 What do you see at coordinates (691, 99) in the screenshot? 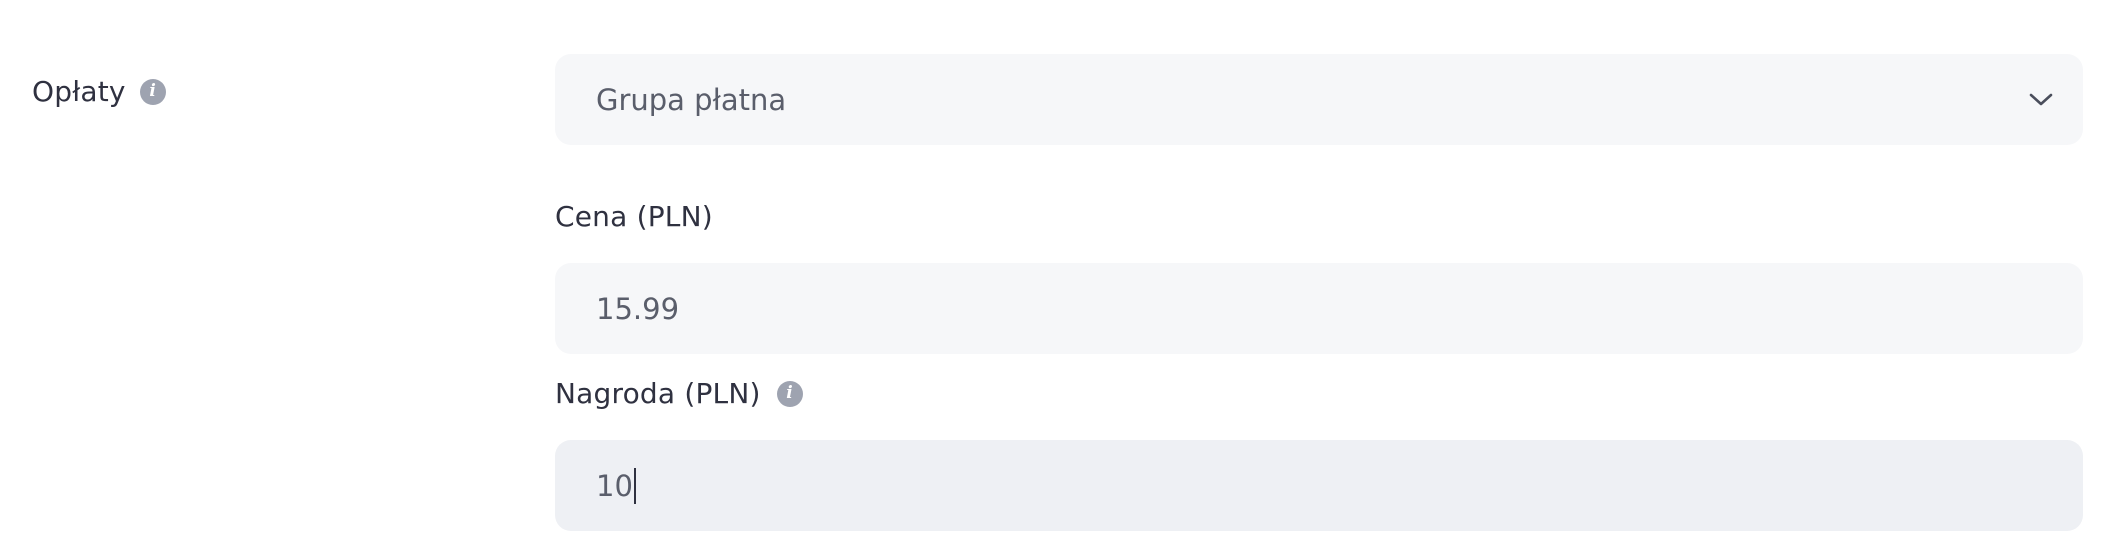
I see `group-type-selected-value: Grupa płatna` at bounding box center [691, 99].